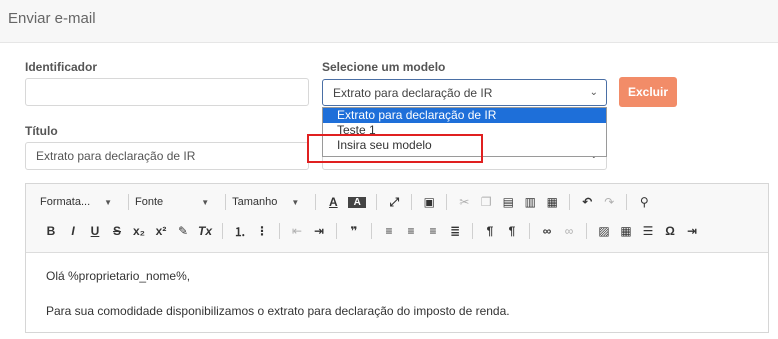 Image resolution: width=778 pixels, height=339 pixels. Describe the element at coordinates (117, 231) in the screenshot. I see `strikethrough-icon: S` at that location.